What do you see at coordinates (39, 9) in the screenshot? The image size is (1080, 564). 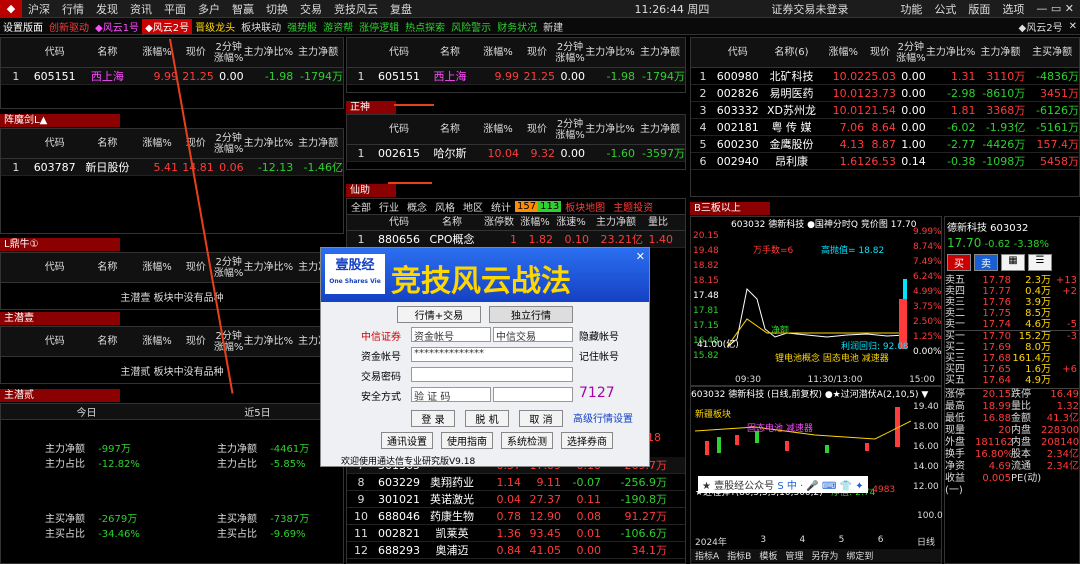 I see `menu-item: 沪深` at bounding box center [39, 9].